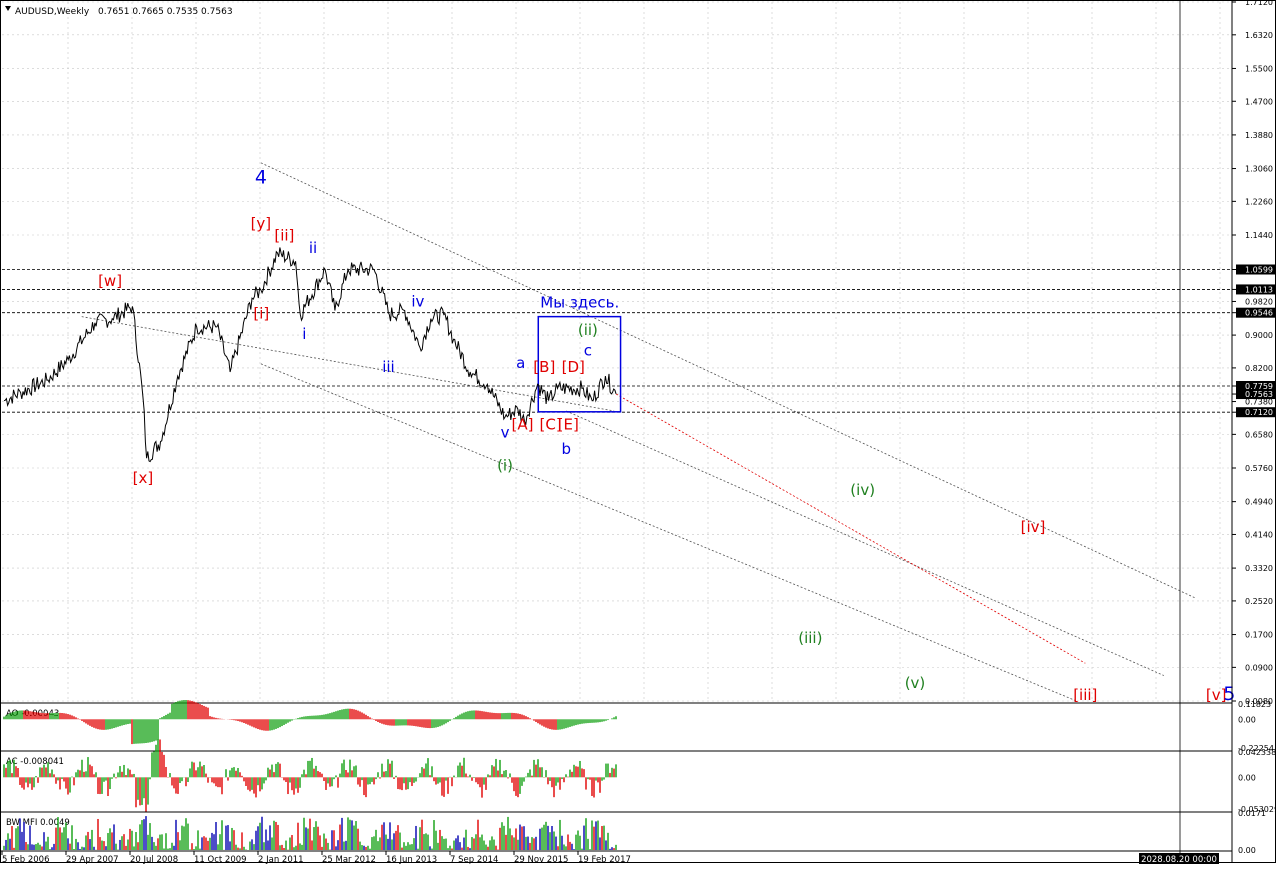  Describe the element at coordinates (154, 860) in the screenshot. I see `time-label: 20 Jul 2008` at that location.